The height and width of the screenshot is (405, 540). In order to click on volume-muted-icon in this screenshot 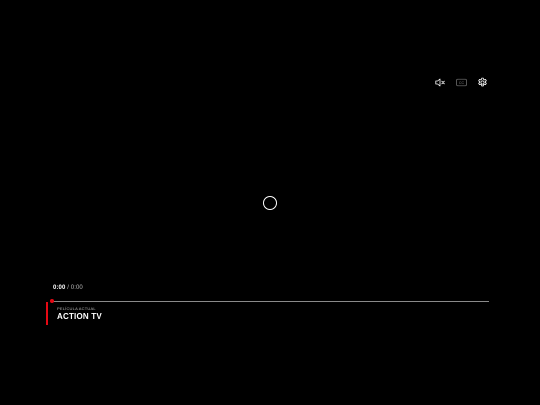, I will do `click(440, 82)`.